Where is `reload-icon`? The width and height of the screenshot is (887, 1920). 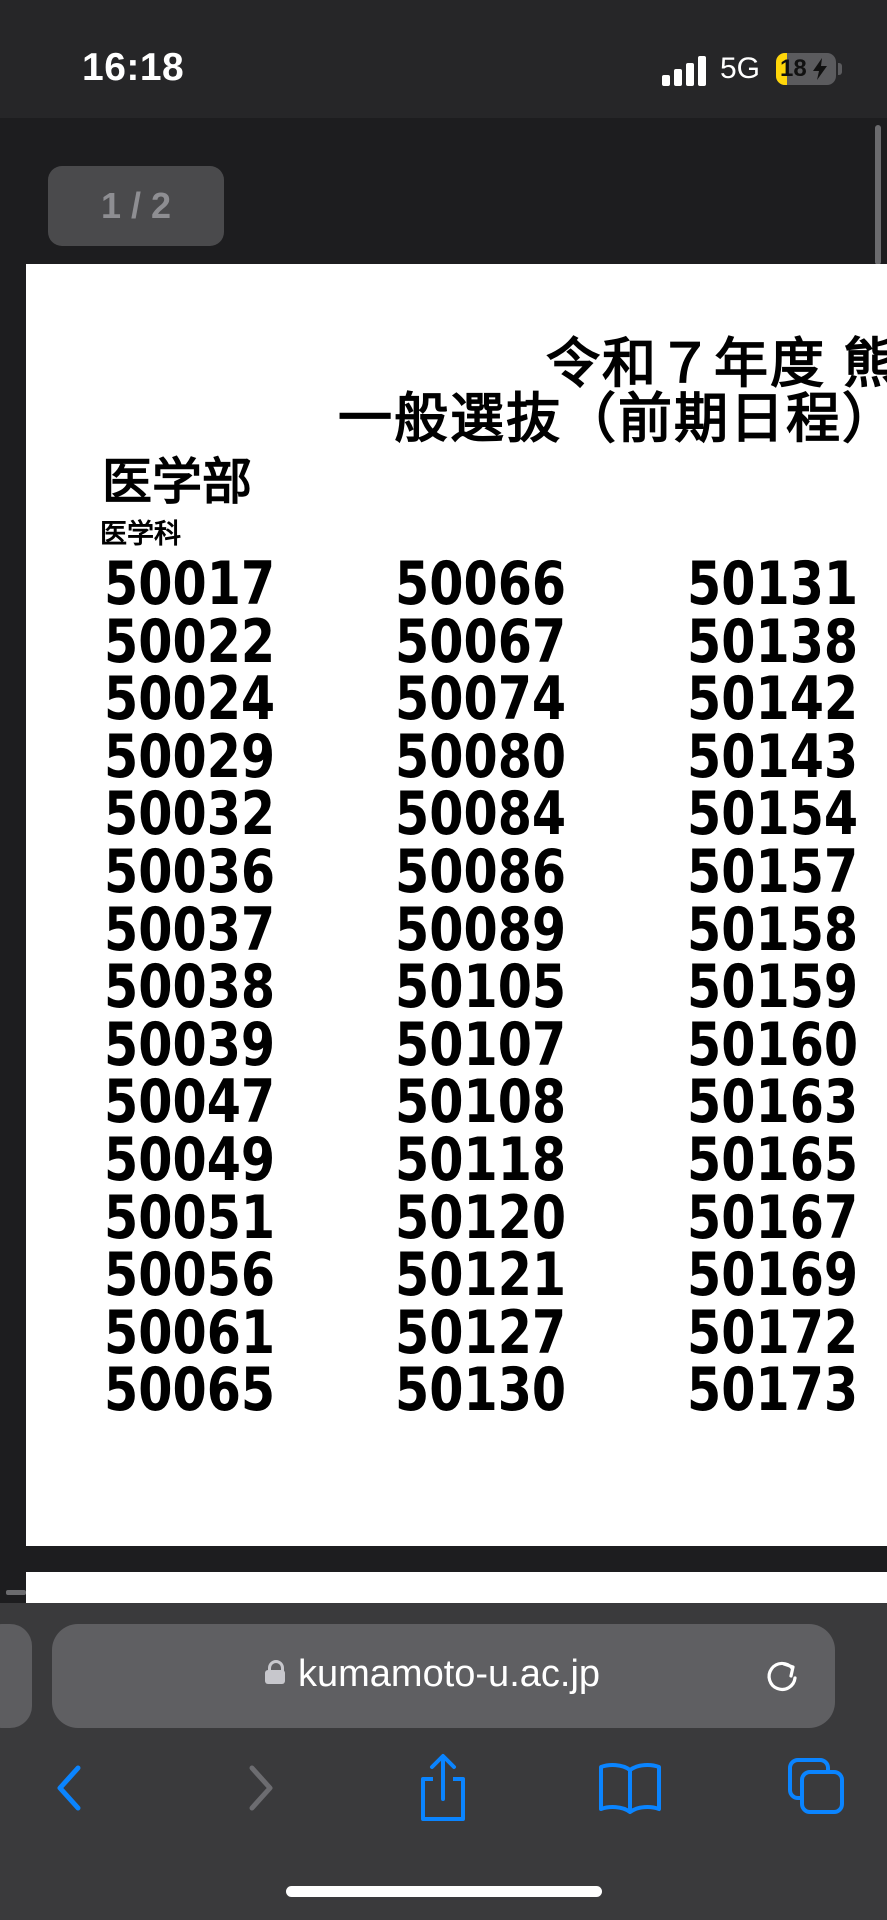 reload-icon is located at coordinates (782, 1676).